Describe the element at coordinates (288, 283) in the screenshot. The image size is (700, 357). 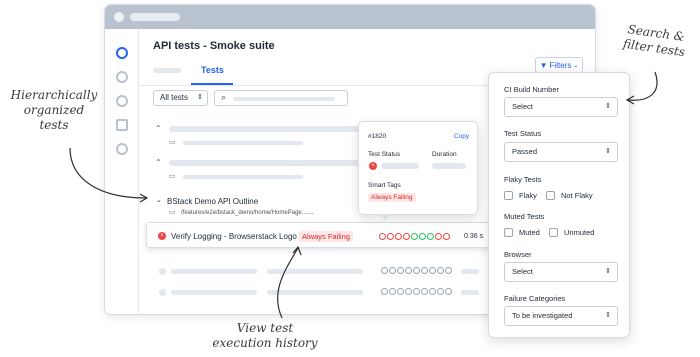
I see `arrow-history` at that location.